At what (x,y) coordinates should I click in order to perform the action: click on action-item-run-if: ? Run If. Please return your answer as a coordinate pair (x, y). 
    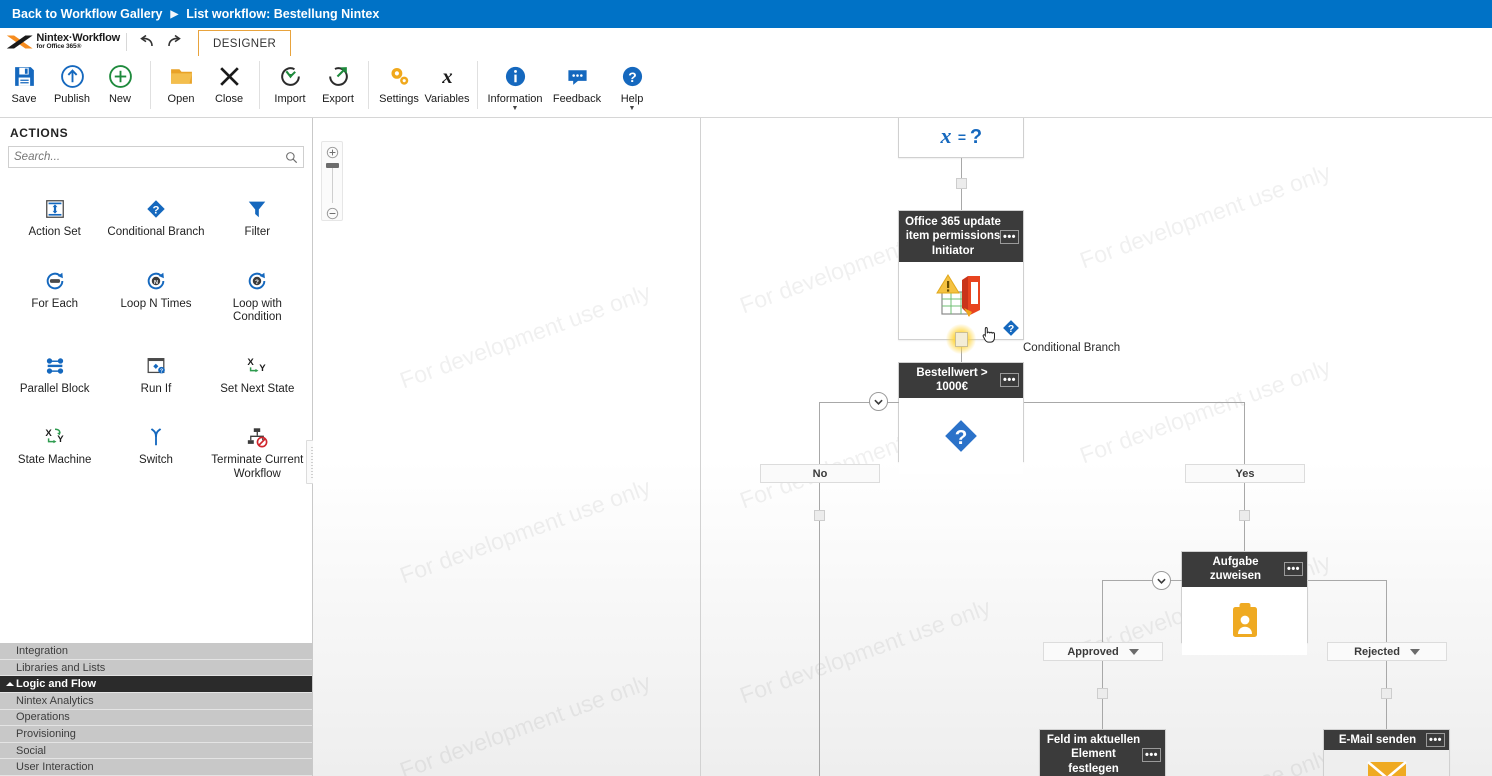
    Looking at the image, I should click on (155, 372).